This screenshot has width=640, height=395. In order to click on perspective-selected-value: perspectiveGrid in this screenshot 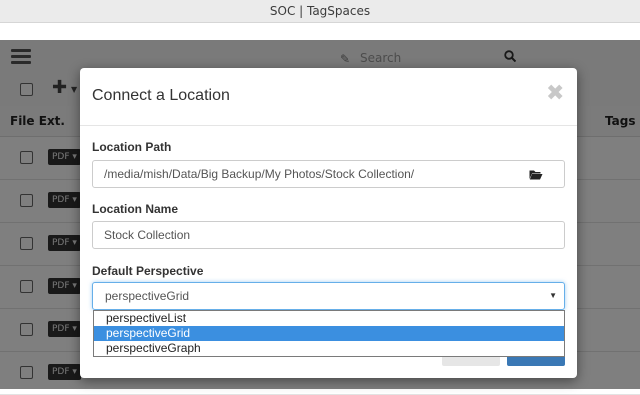, I will do `click(147, 296)`.